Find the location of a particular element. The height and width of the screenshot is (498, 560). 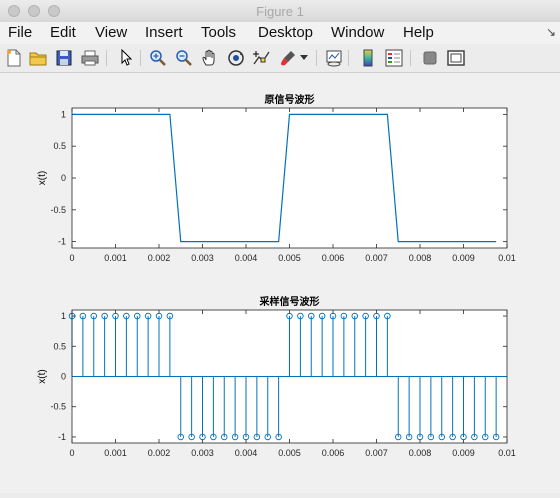

menu-window: Window is located at coordinates (357, 32).